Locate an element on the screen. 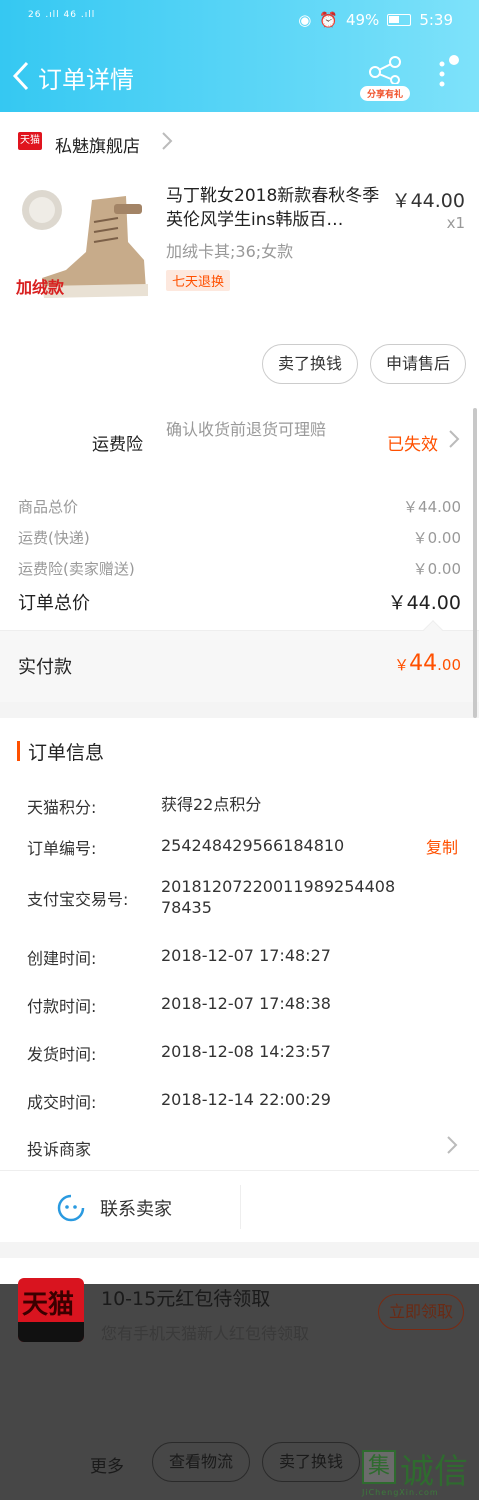 The height and width of the screenshot is (1500, 479). status-right: ◉ ⏰ 49% 5:39 is located at coordinates (375, 20).